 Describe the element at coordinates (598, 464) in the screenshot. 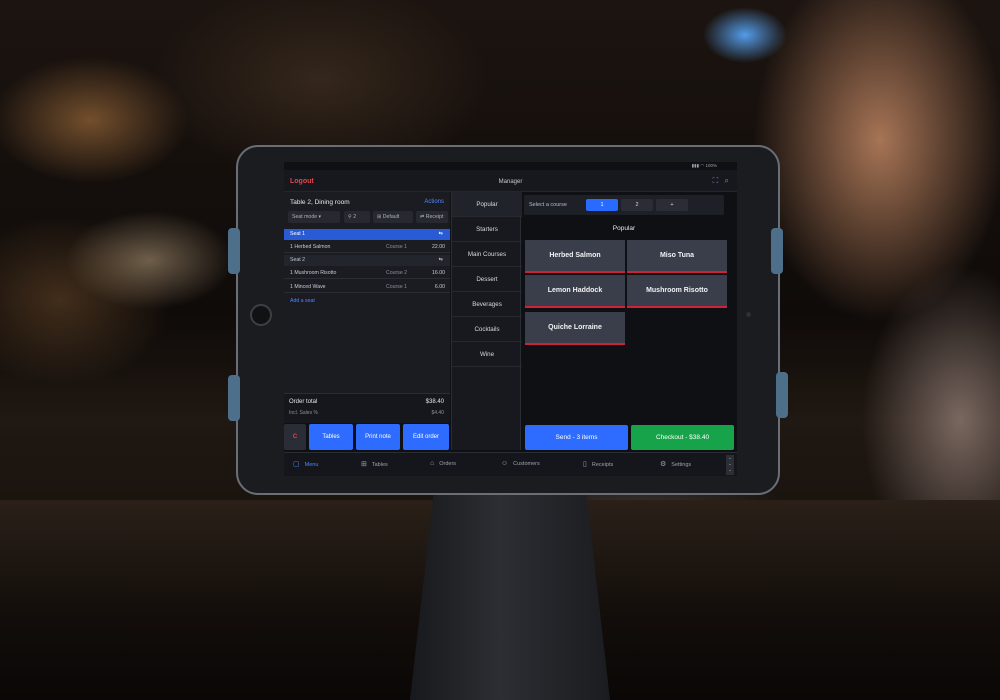

I see `nav-receipts: ▯ Receipts` at that location.